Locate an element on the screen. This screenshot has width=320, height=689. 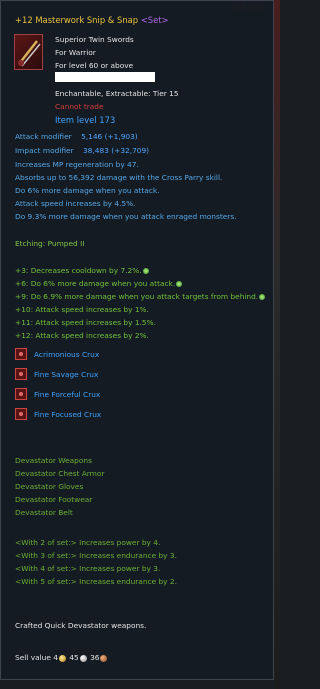
redacted-block is located at coordinates (105, 77).